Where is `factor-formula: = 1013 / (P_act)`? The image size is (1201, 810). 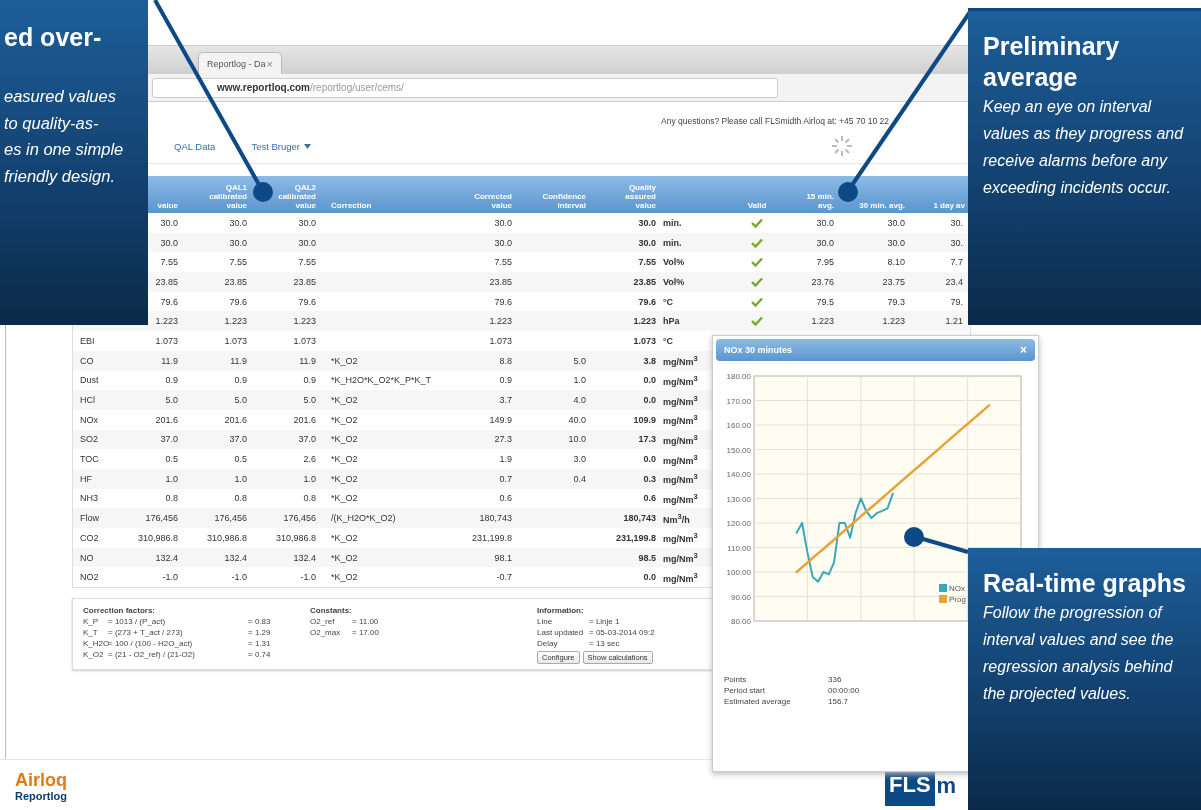
factor-formula: = 1013 / (P_act) is located at coordinates (137, 622).